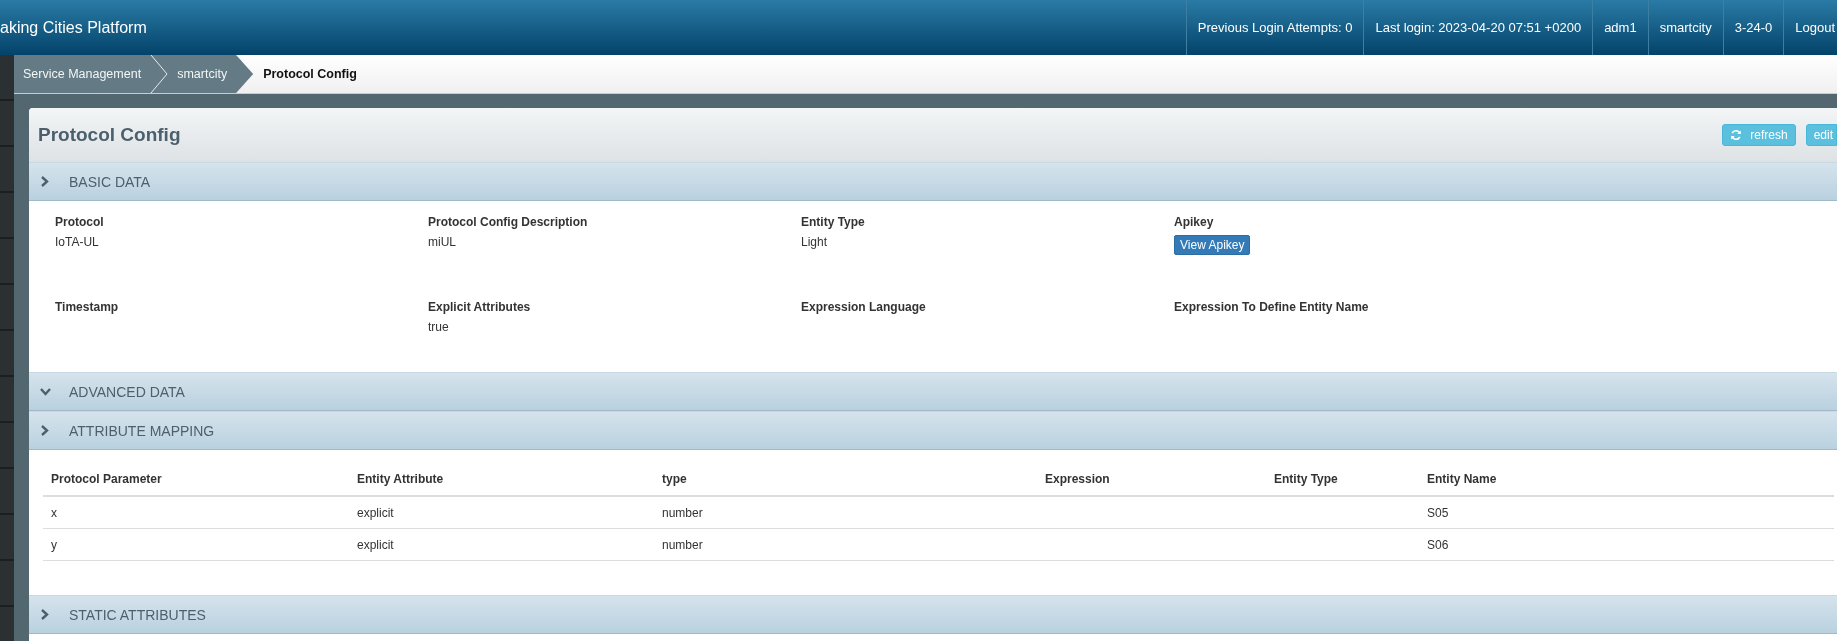 The height and width of the screenshot is (641, 1837). What do you see at coordinates (442, 242) in the screenshot?
I see `field-value: miUL` at bounding box center [442, 242].